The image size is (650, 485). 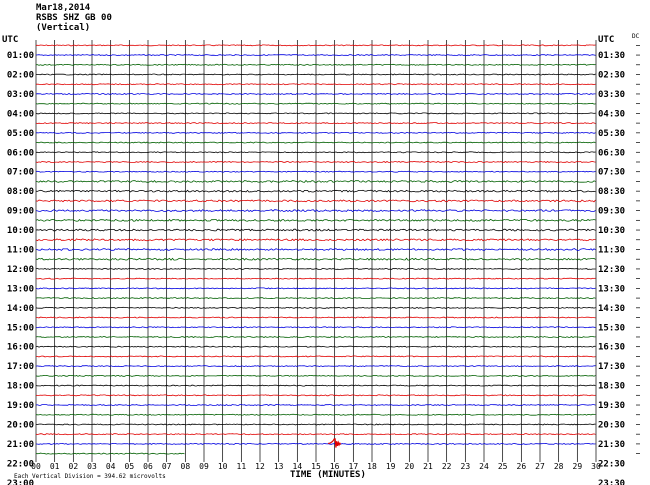 I want to click on x-tick-label: 10, so click(x=223, y=466).